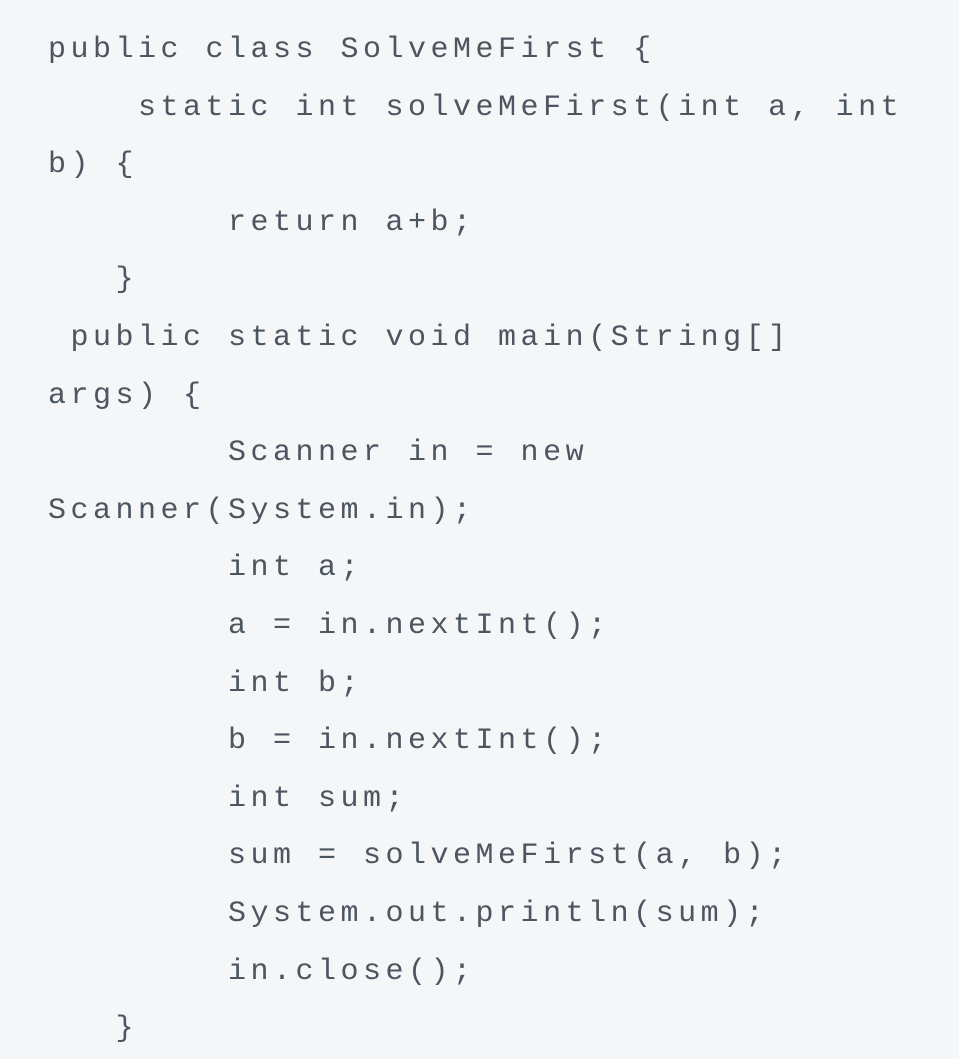 This screenshot has width=959, height=1059. I want to click on code-line: b = in.nextInt();, so click(329, 741).